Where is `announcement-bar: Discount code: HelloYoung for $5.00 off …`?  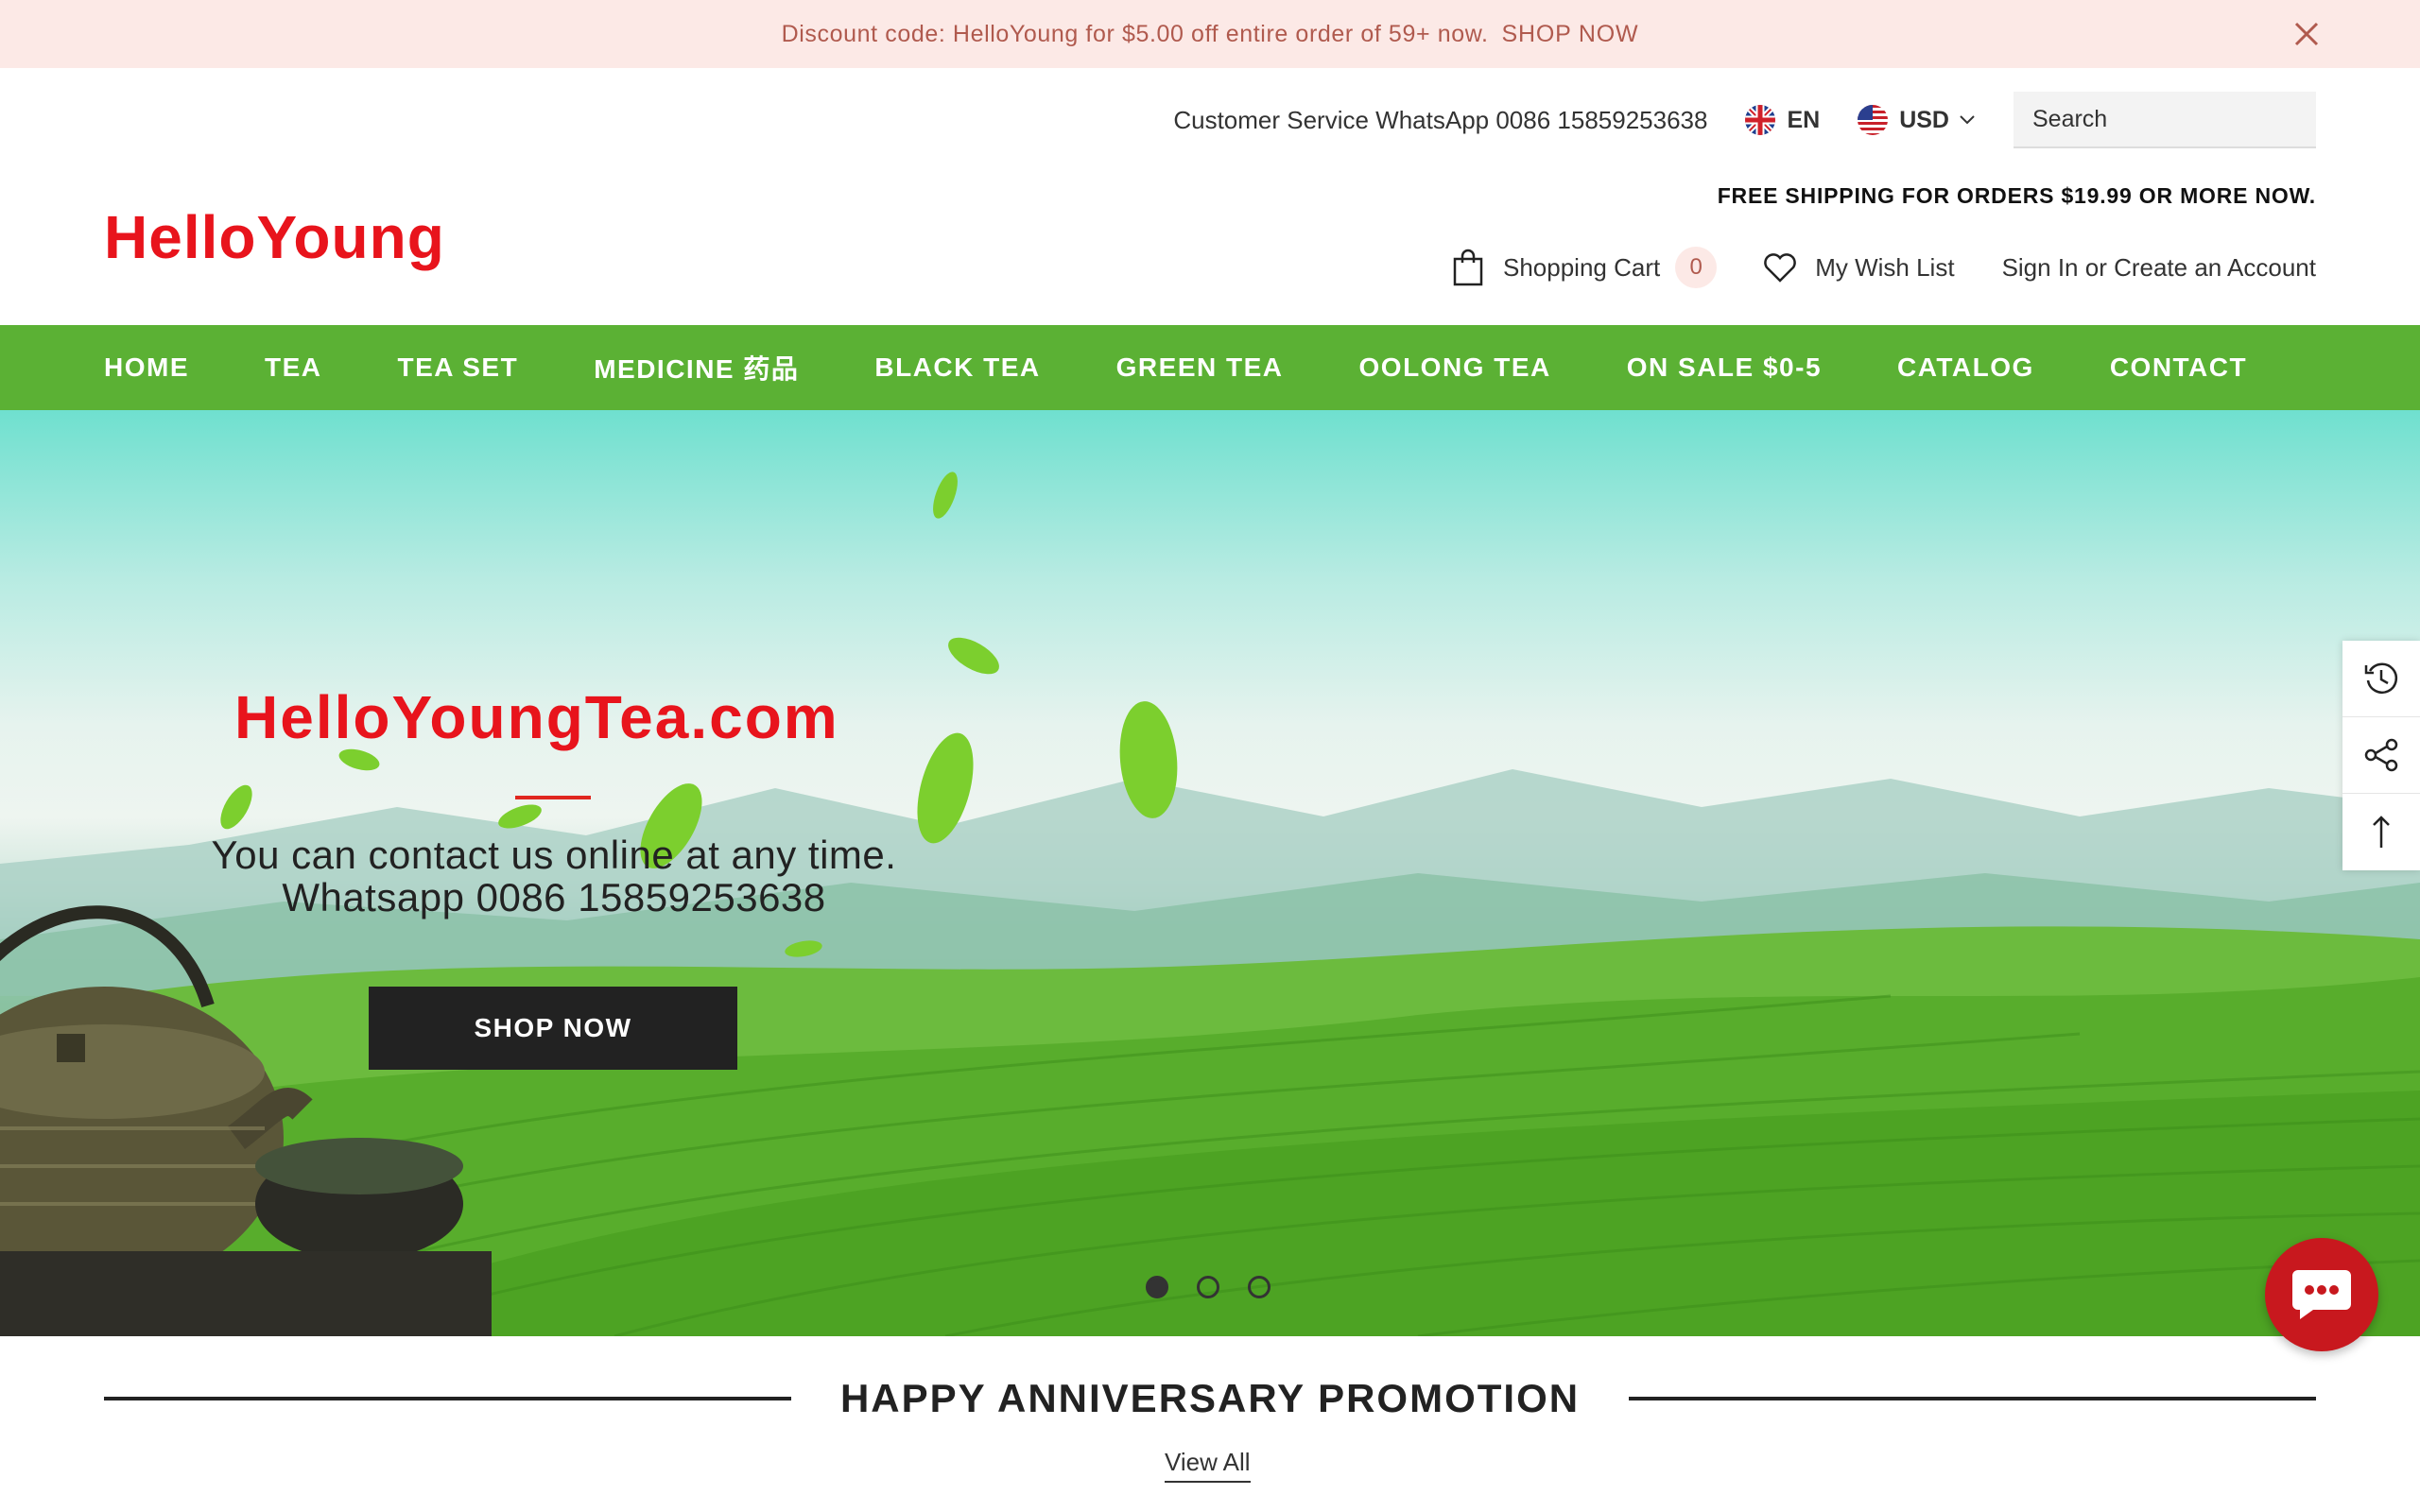 announcement-bar: Discount code: HelloYoung for $5.00 off … is located at coordinates (1210, 34).